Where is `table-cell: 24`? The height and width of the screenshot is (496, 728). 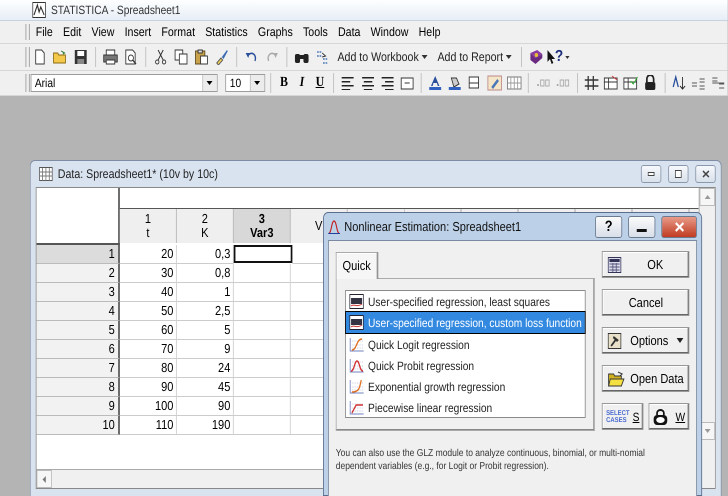 table-cell: 24 is located at coordinates (205, 368).